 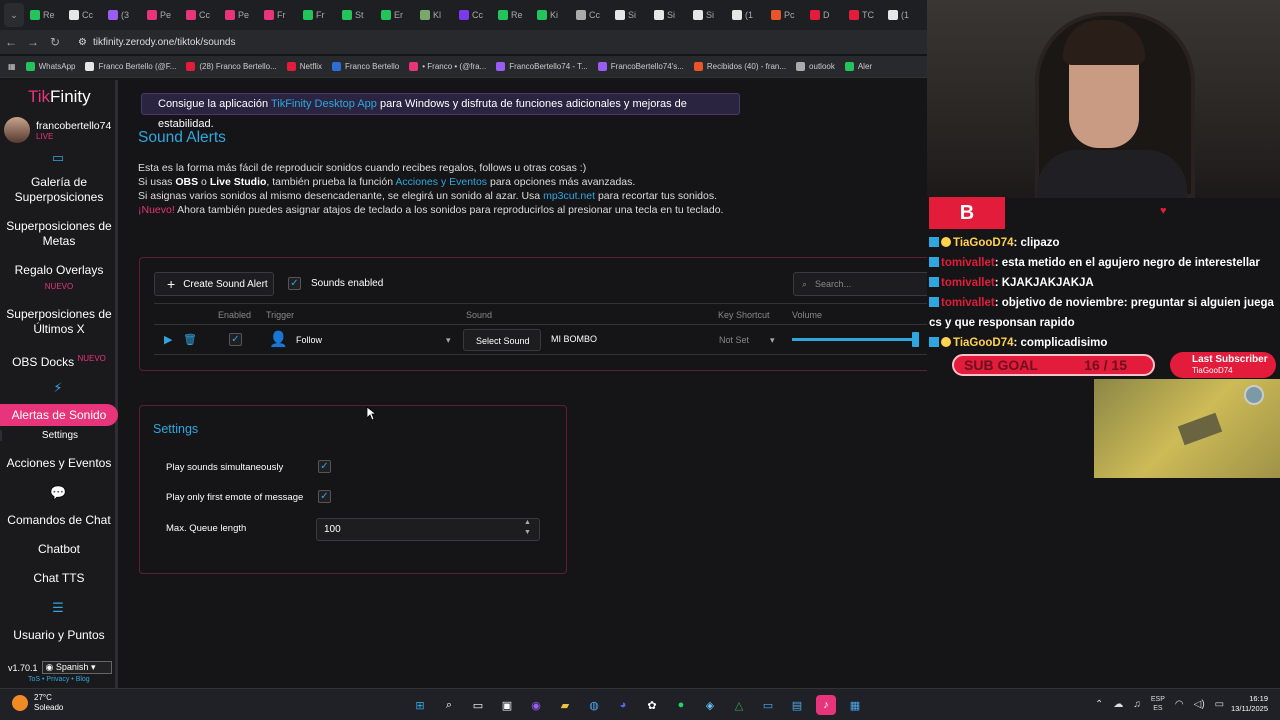 I want to click on sounds-enabled-toggle: ✓ Sounds enabled, so click(x=335, y=283).